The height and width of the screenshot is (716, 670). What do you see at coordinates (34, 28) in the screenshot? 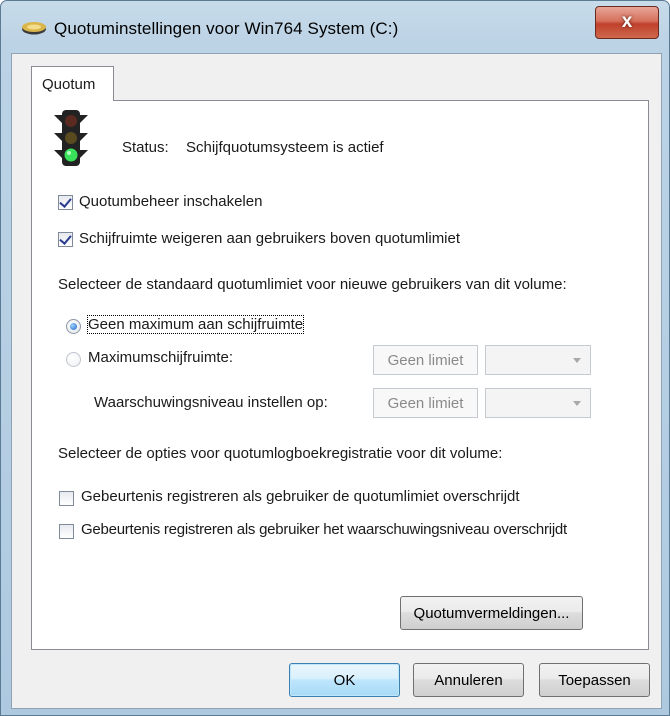
I see `drive-icon` at bounding box center [34, 28].